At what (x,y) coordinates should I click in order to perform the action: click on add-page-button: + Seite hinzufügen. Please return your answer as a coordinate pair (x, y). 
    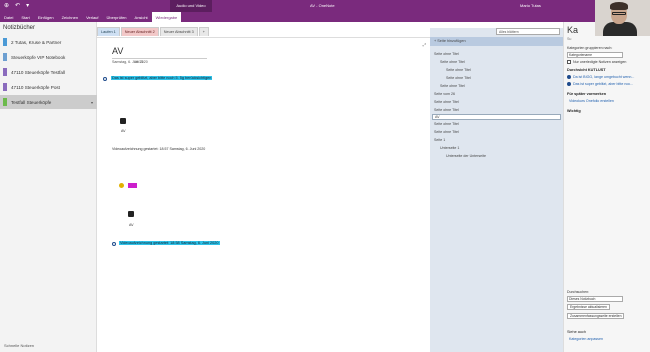
    Looking at the image, I should click on (496, 41).